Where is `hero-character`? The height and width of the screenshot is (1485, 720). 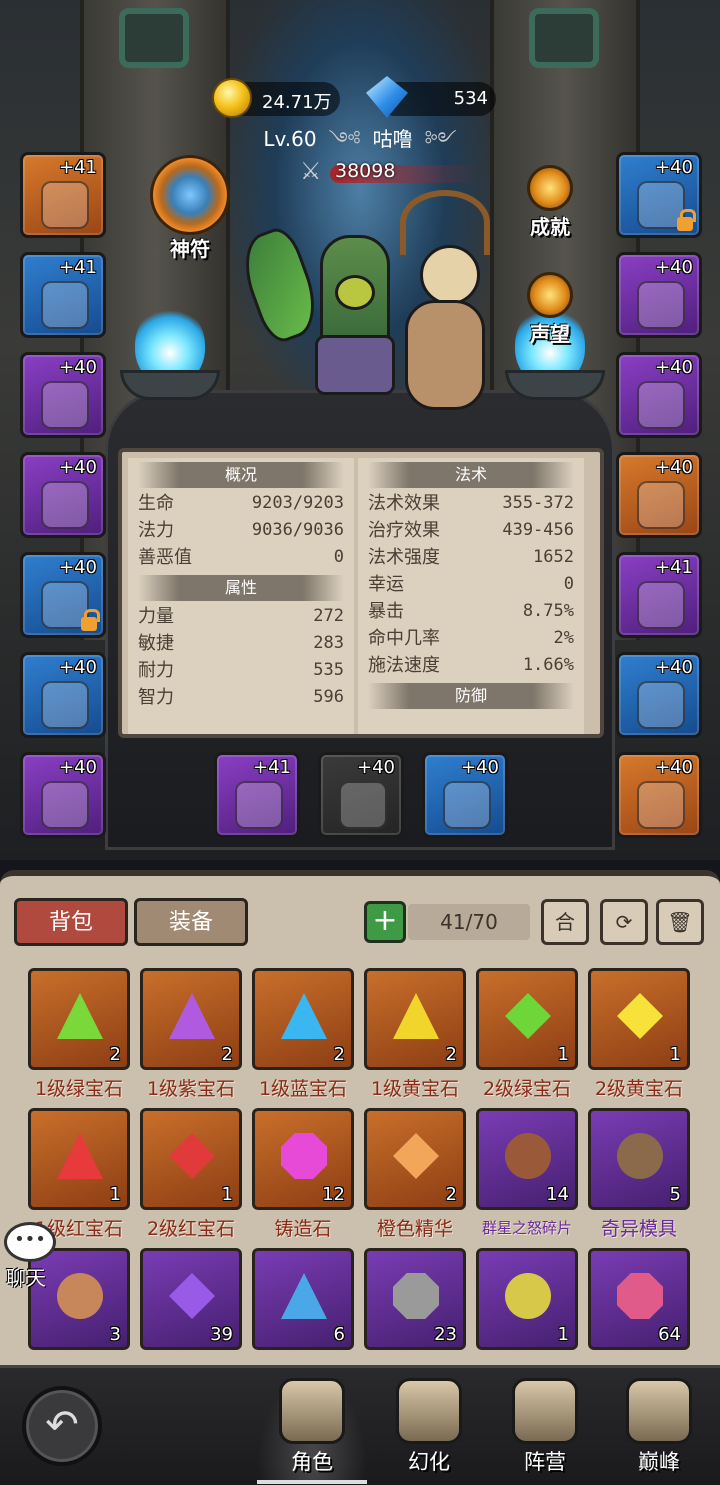
hero-character is located at coordinates (355, 325).